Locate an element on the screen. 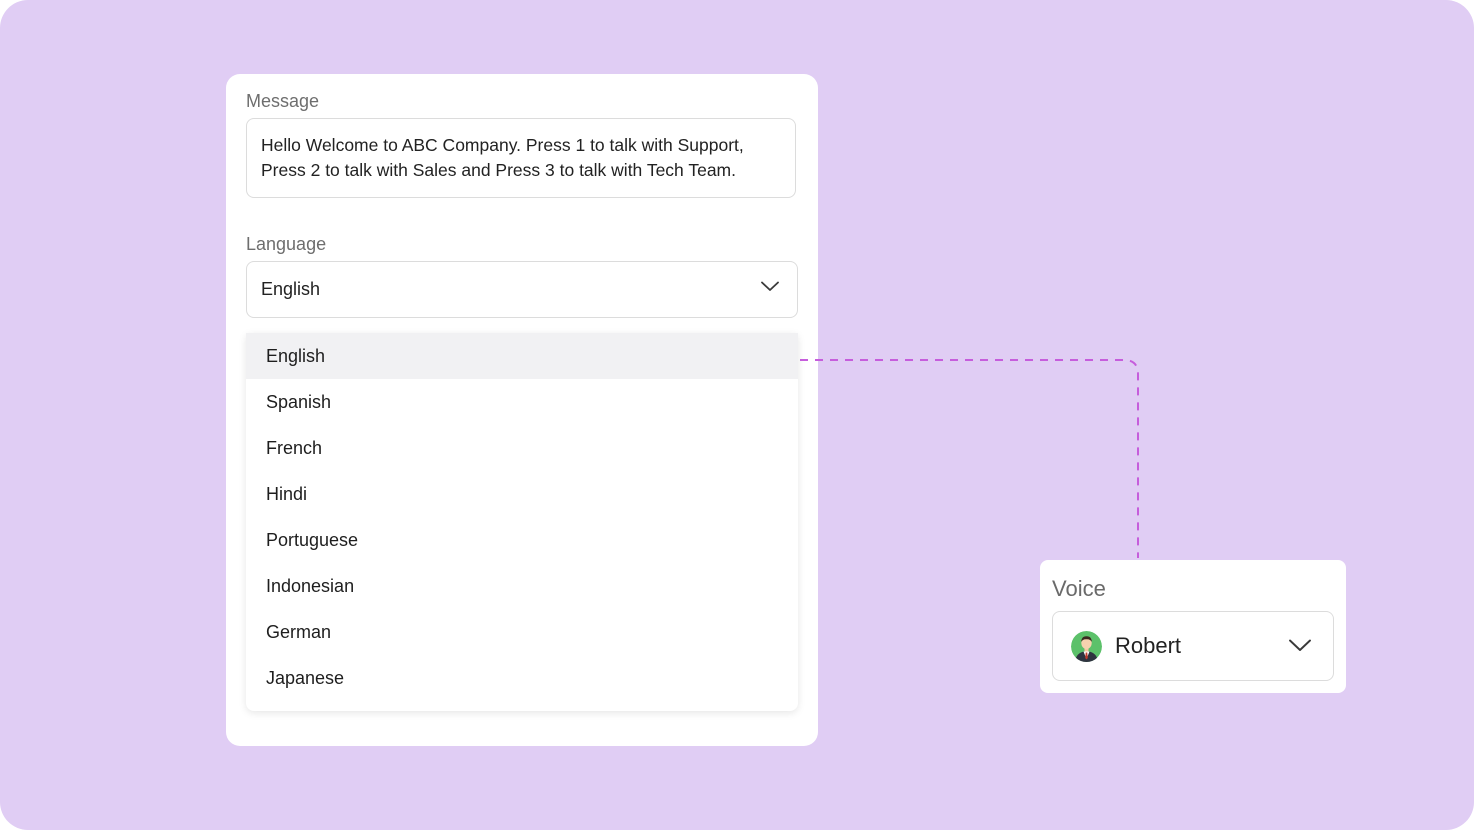  voice-label: Voice is located at coordinates (1079, 588).